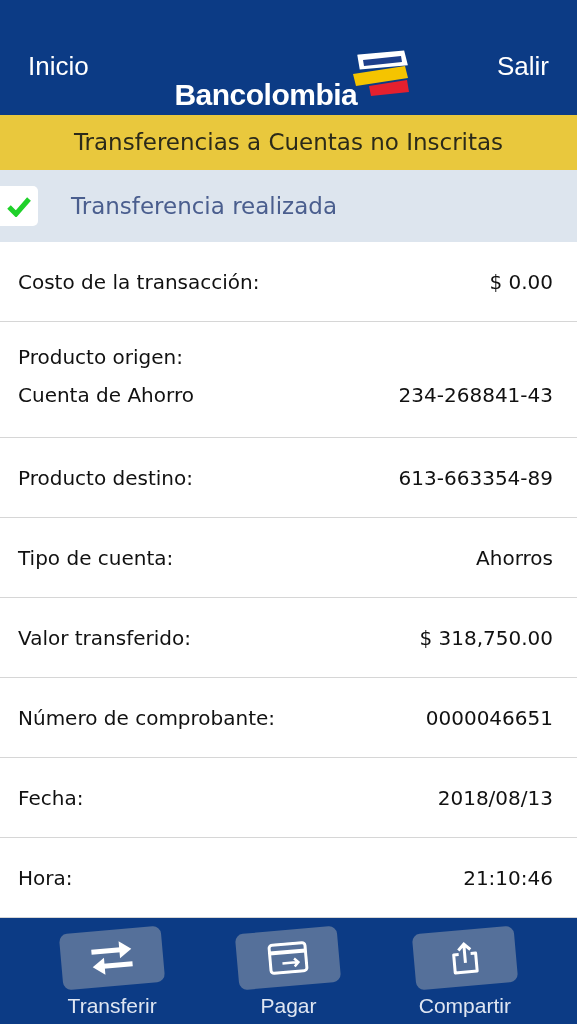 The width and height of the screenshot is (577, 1024). Describe the element at coordinates (288, 143) in the screenshot. I see `page-title: Transferencias a Cuentas no Inscritas` at that location.